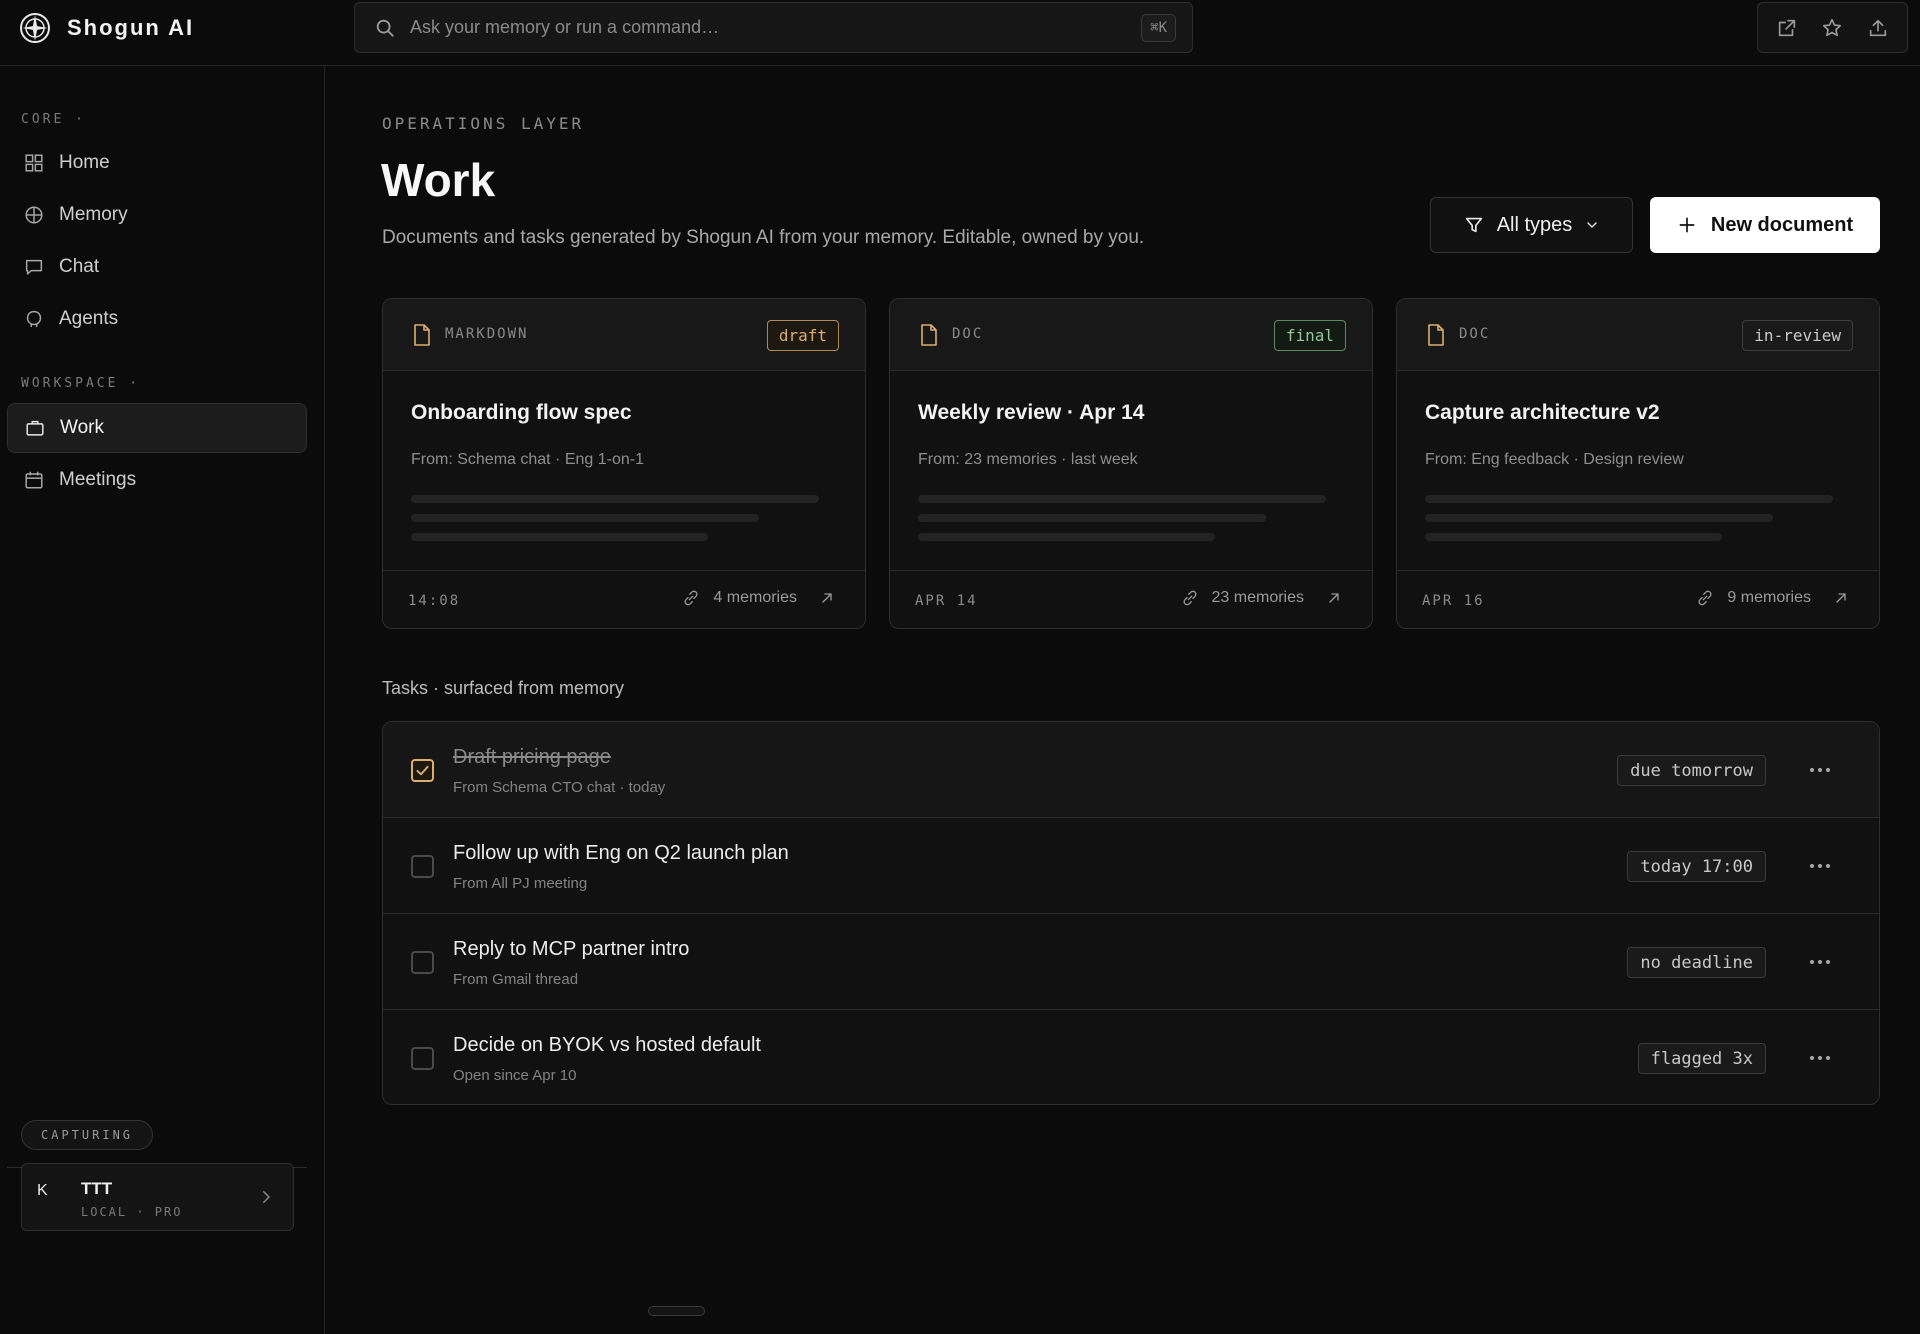 The width and height of the screenshot is (1920, 1334). Describe the element at coordinates (1131, 599) in the screenshot. I see `card-footer: APR 14 23 memories` at that location.